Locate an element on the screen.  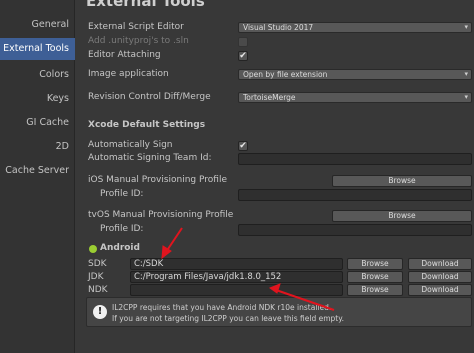
jdk-label: JDK is located at coordinates (96, 277).